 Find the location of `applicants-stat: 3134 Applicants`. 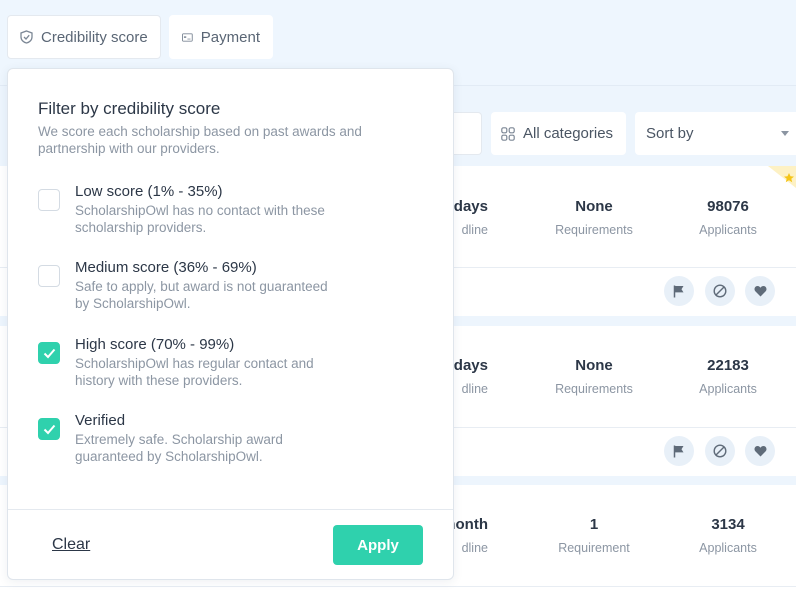

applicants-stat: 3134 Applicants is located at coordinates (728, 535).